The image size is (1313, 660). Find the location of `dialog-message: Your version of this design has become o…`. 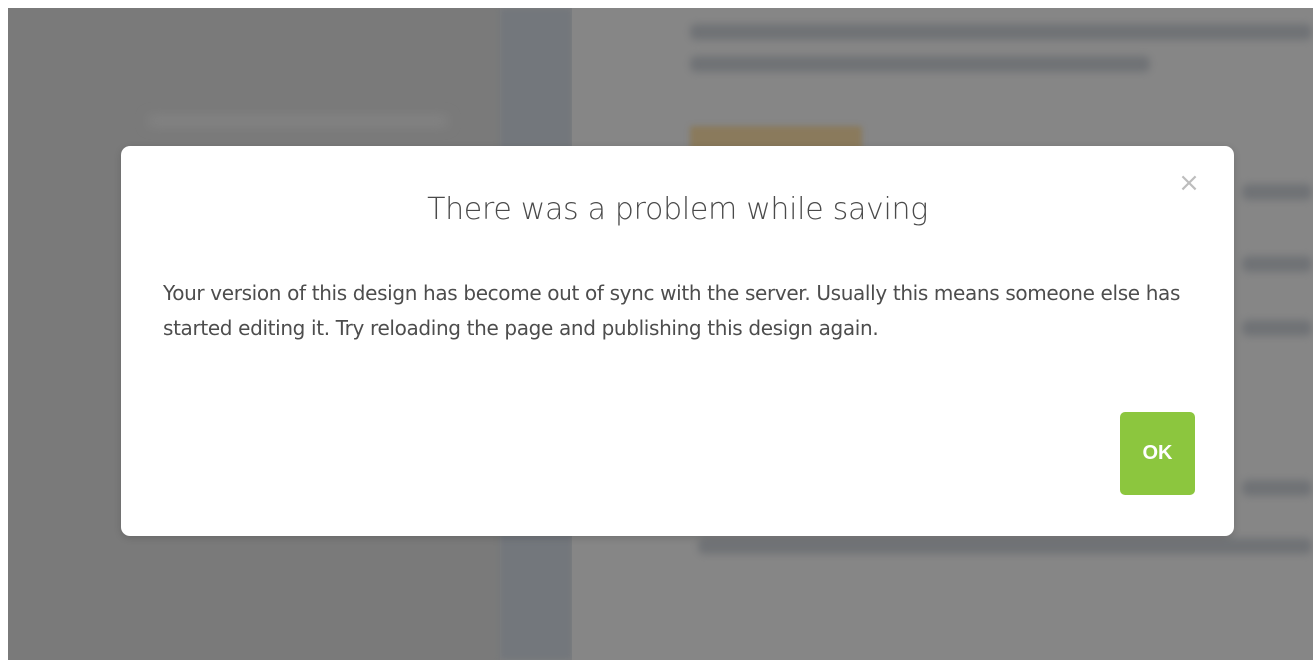

dialog-message: Your version of this design has become o… is located at coordinates (672, 310).